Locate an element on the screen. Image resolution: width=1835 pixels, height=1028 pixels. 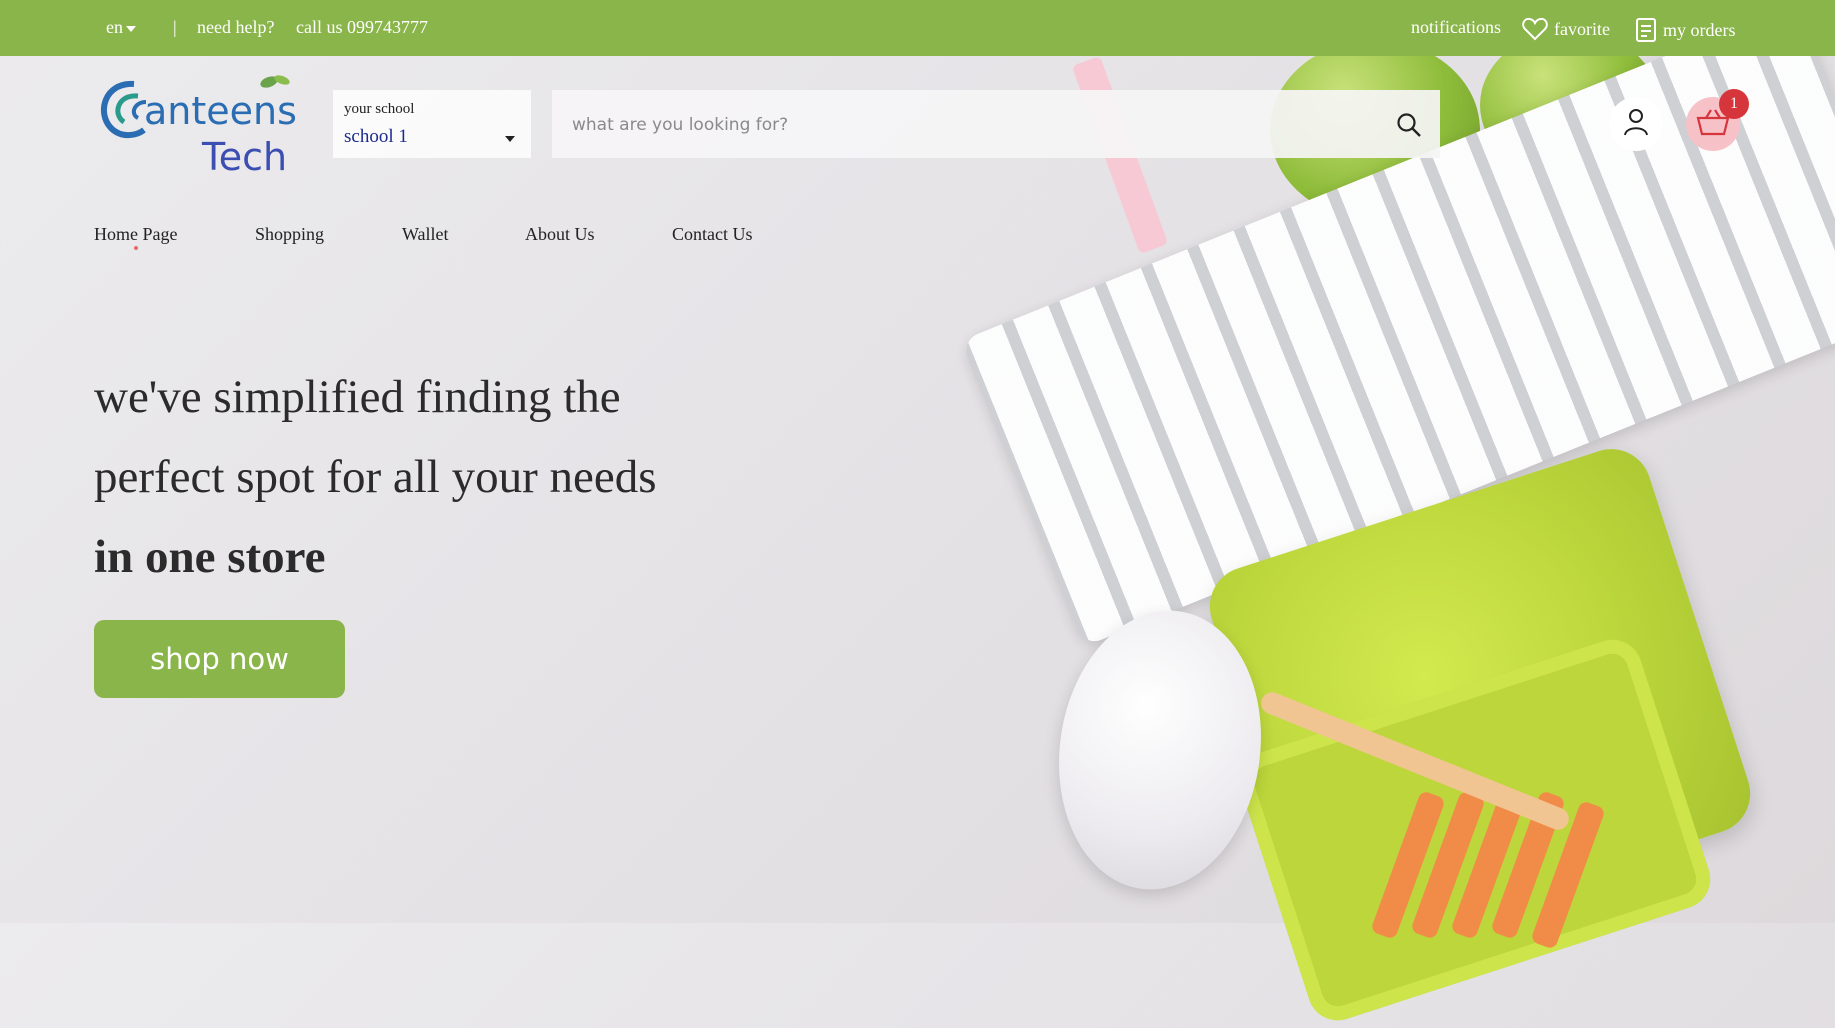
hero-heading-line3: in one store is located at coordinates (210, 557).